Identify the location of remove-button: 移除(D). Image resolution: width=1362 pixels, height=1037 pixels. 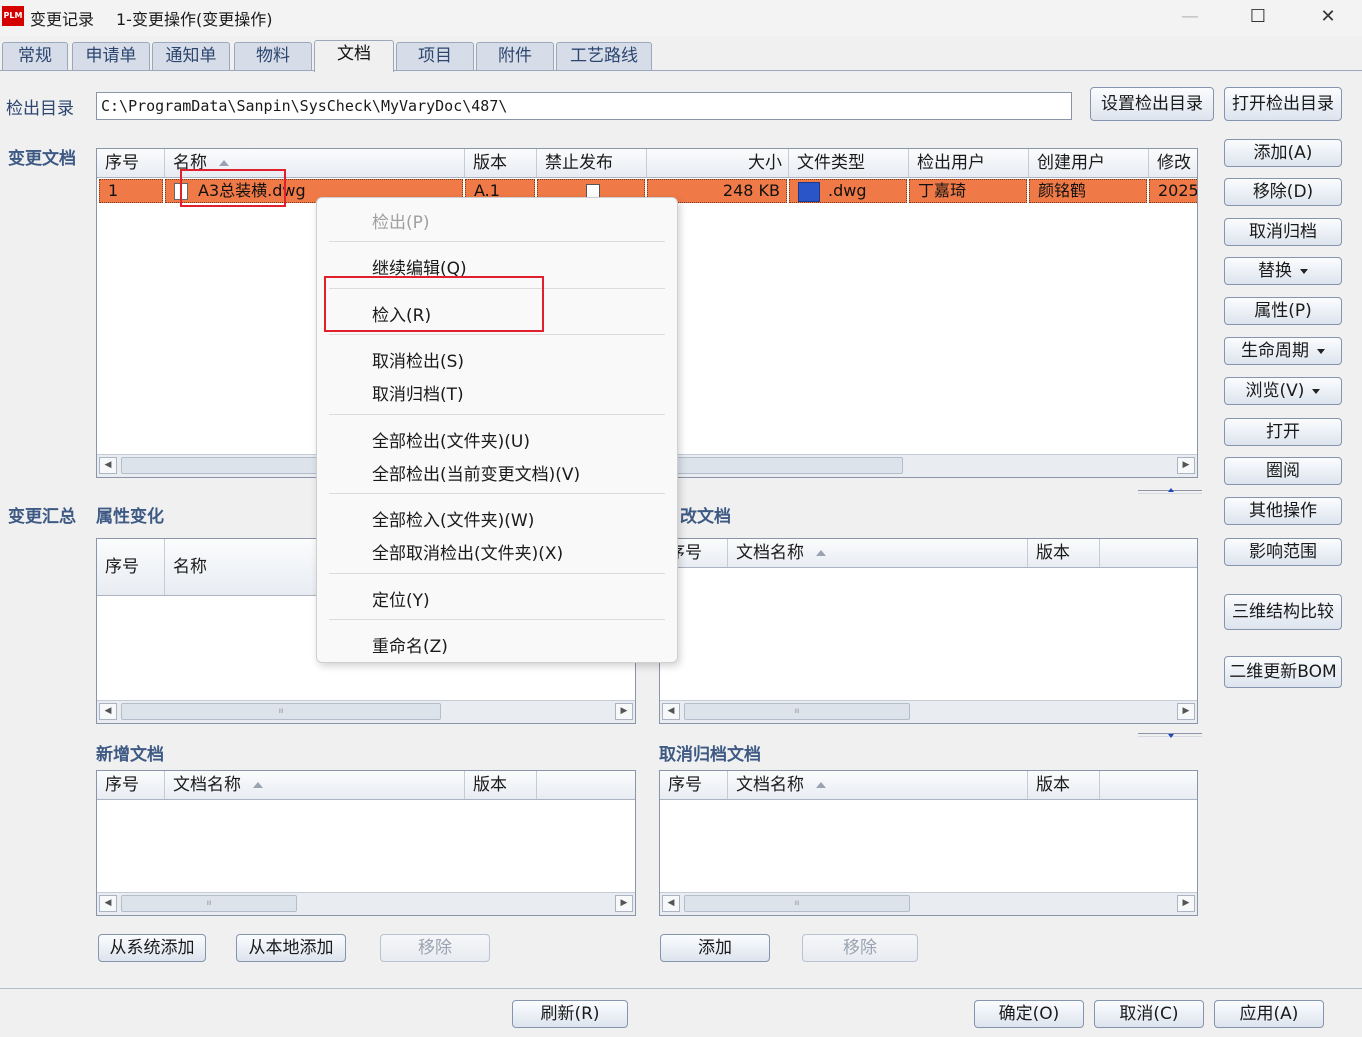
(1283, 192).